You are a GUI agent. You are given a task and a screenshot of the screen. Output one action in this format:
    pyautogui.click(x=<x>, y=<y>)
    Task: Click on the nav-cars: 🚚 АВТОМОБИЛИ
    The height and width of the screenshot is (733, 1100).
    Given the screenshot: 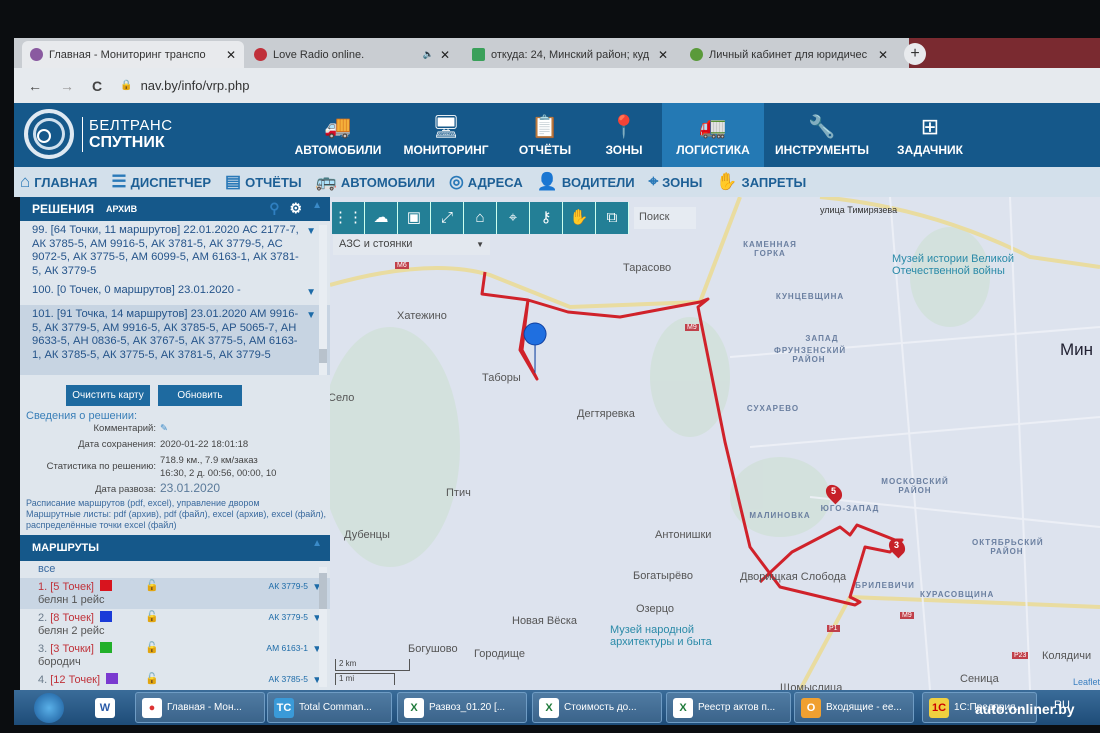 What is the action you would take?
    pyautogui.click(x=338, y=135)
    